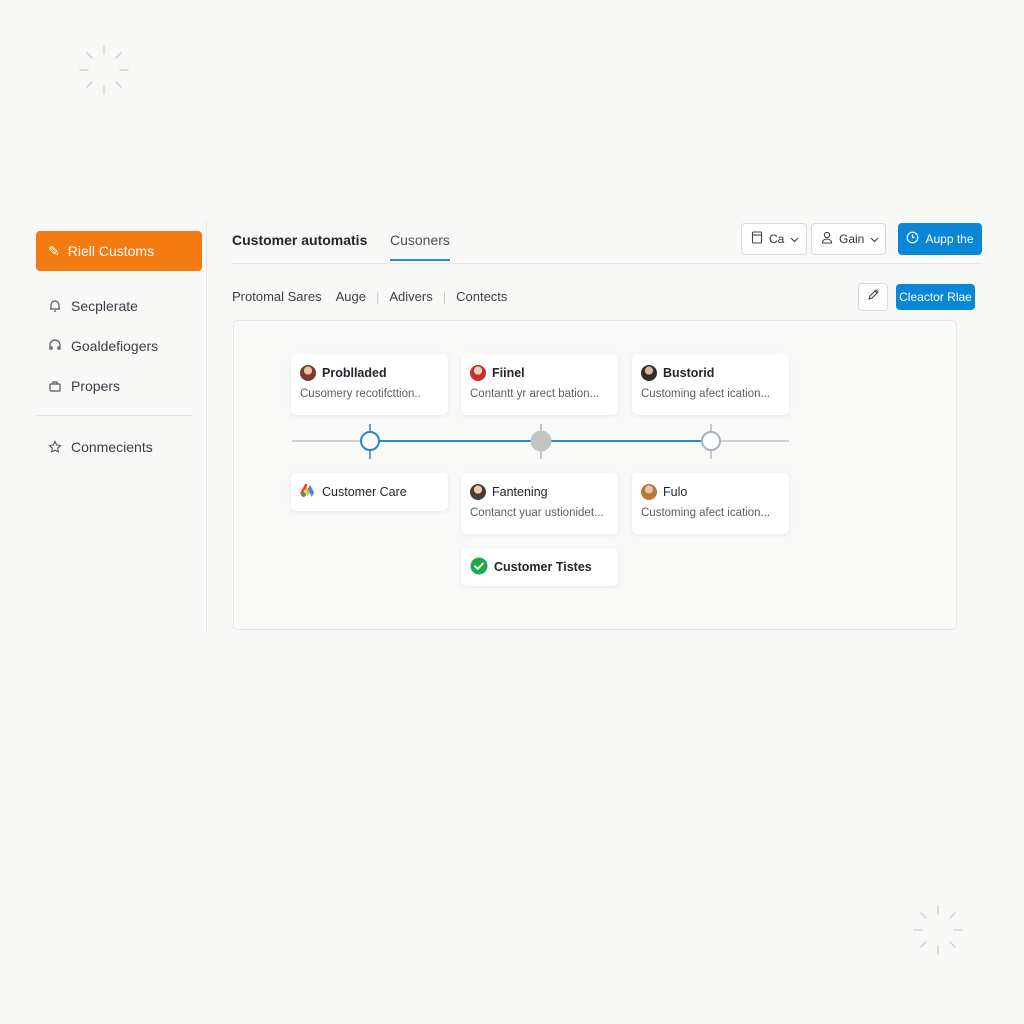  I want to click on filter-item: Adivers, so click(410, 296).